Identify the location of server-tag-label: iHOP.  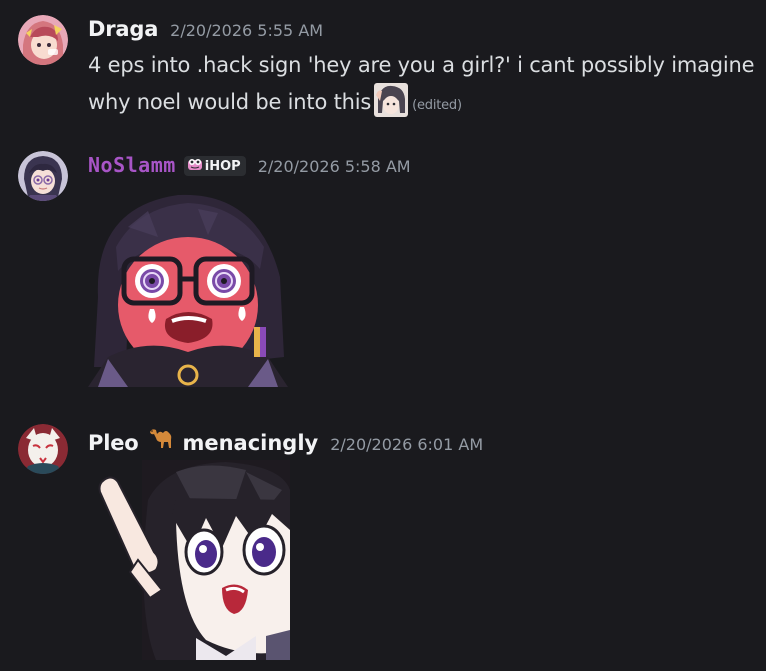
(222, 166).